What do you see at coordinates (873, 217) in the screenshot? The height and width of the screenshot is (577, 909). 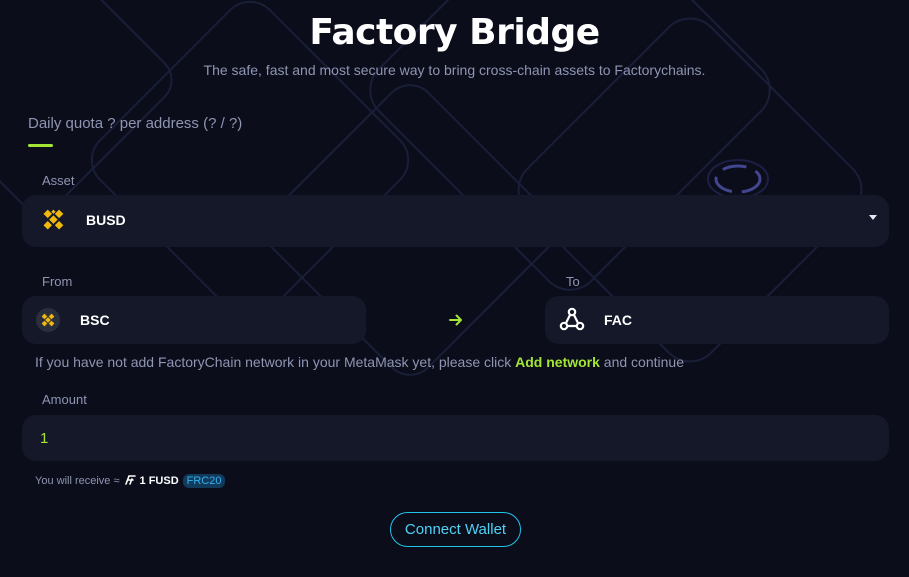 I see `chevron-down-icon` at bounding box center [873, 217].